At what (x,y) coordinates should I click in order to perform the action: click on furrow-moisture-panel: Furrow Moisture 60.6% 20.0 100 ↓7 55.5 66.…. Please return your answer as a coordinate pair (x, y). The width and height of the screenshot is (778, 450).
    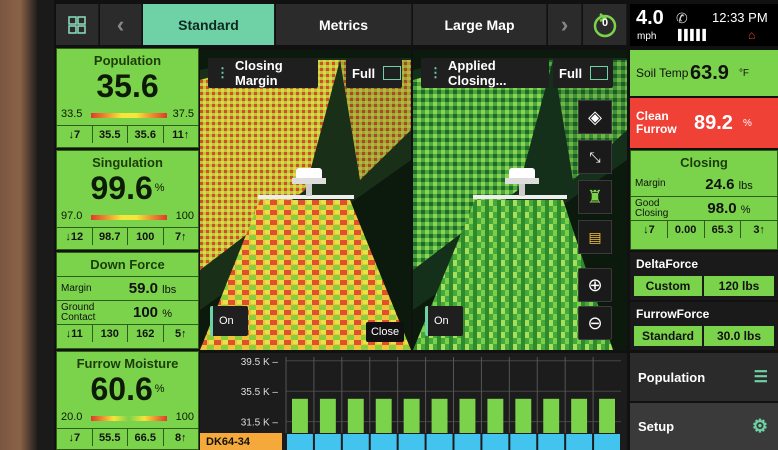
    Looking at the image, I should click on (127, 400).